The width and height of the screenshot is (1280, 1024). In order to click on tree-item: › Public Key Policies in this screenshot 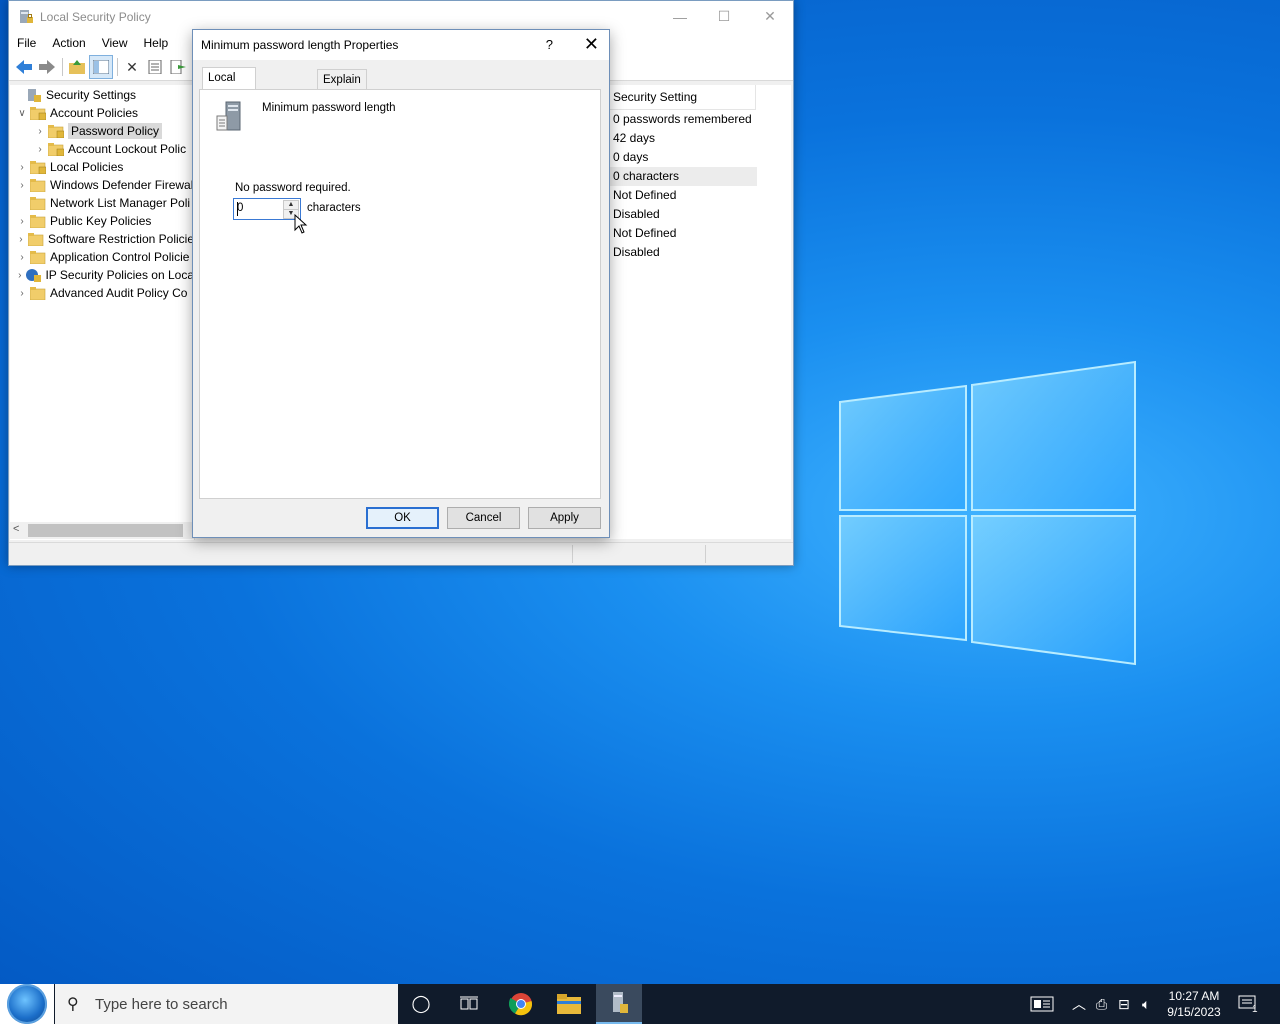, I will do `click(102, 221)`.